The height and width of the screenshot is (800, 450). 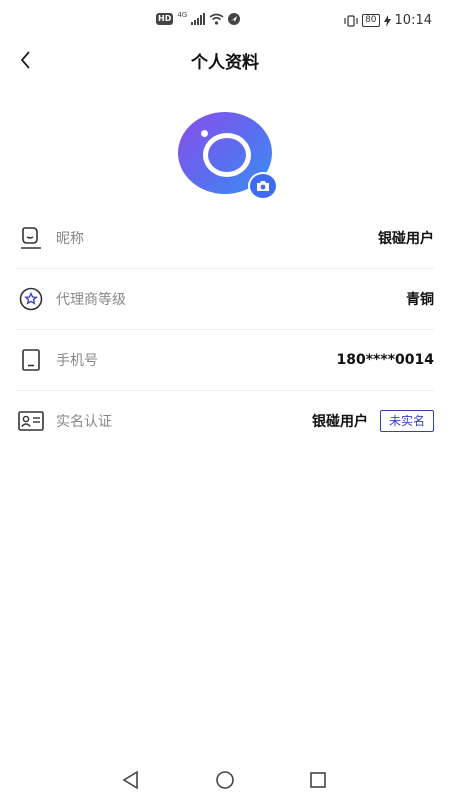 I want to click on star-badge-icon, so click(x=31, y=299).